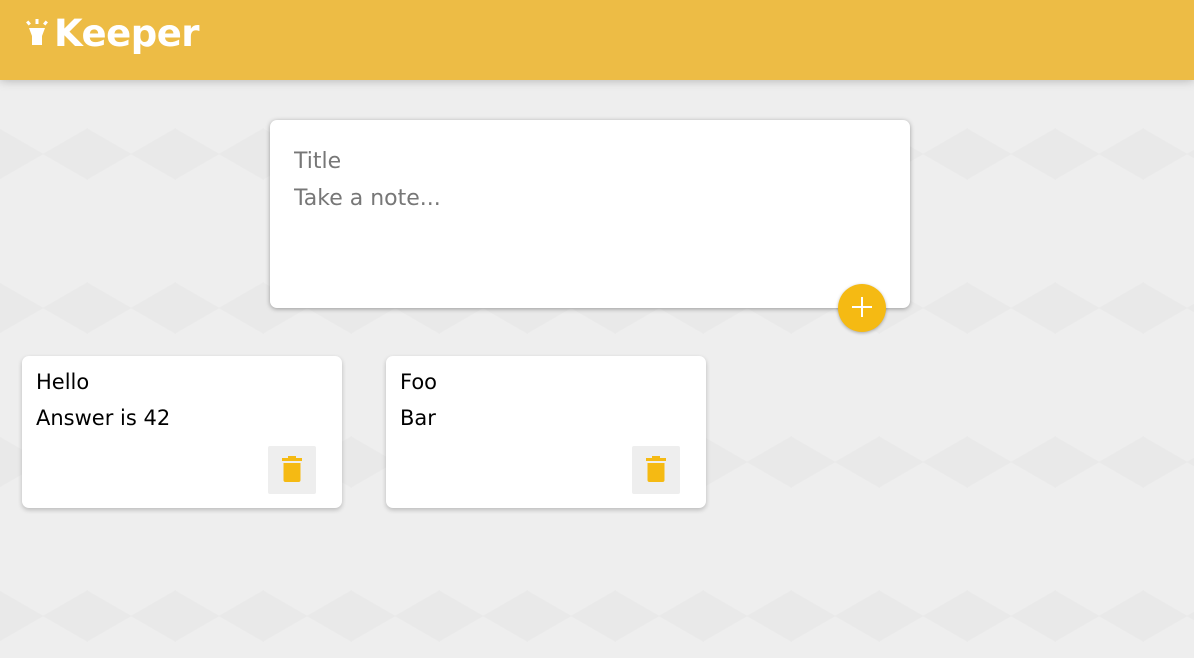  I want to click on note-content: Bar, so click(418, 418).